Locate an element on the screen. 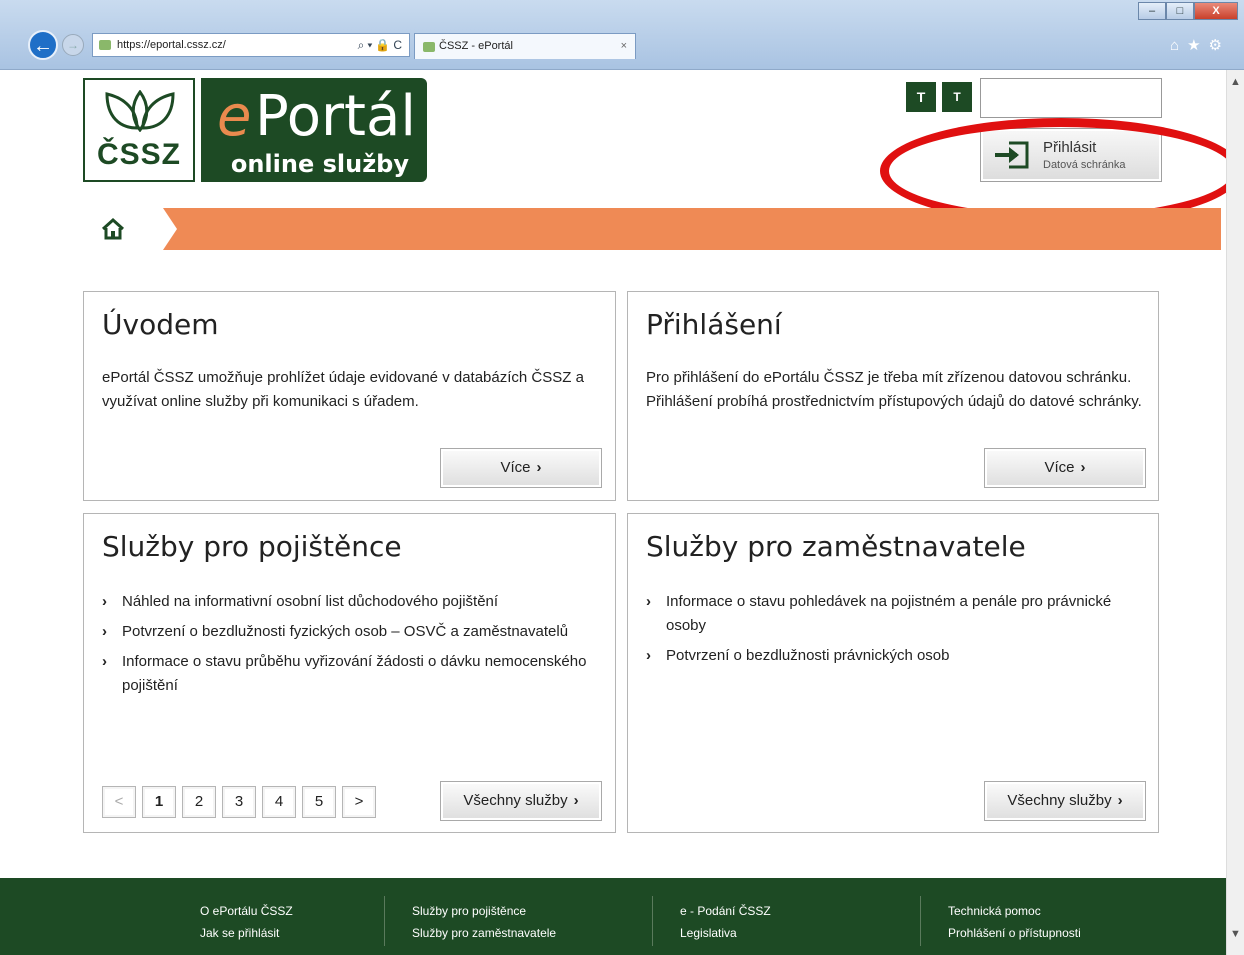  footer-link: Prohlášení o přístupnosti is located at coordinates (1014, 933).